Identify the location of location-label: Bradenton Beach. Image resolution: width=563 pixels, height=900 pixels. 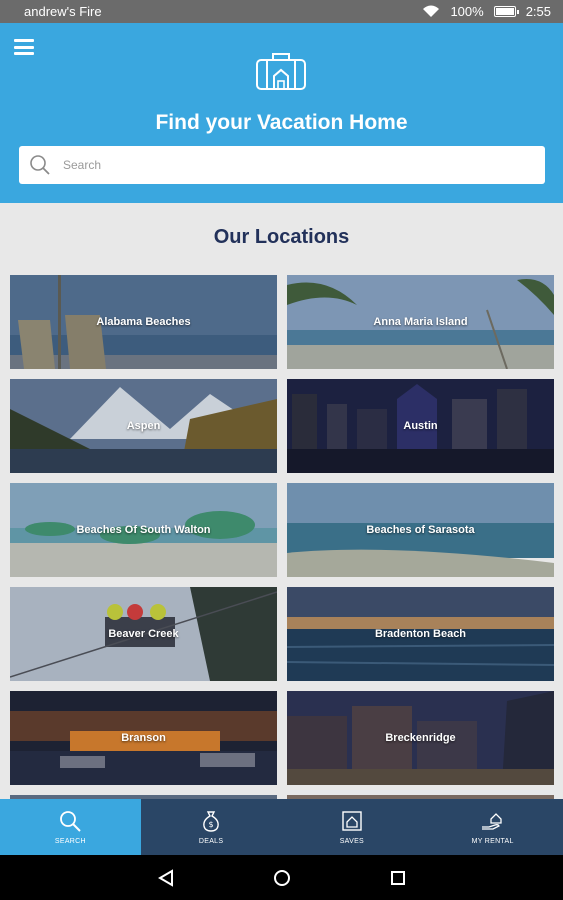
(420, 634).